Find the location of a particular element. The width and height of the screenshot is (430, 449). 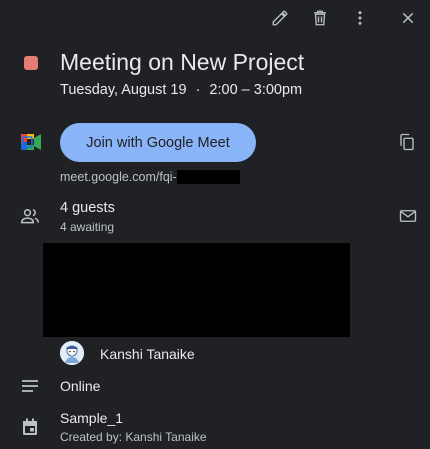

more-options-button is located at coordinates (360, 18).